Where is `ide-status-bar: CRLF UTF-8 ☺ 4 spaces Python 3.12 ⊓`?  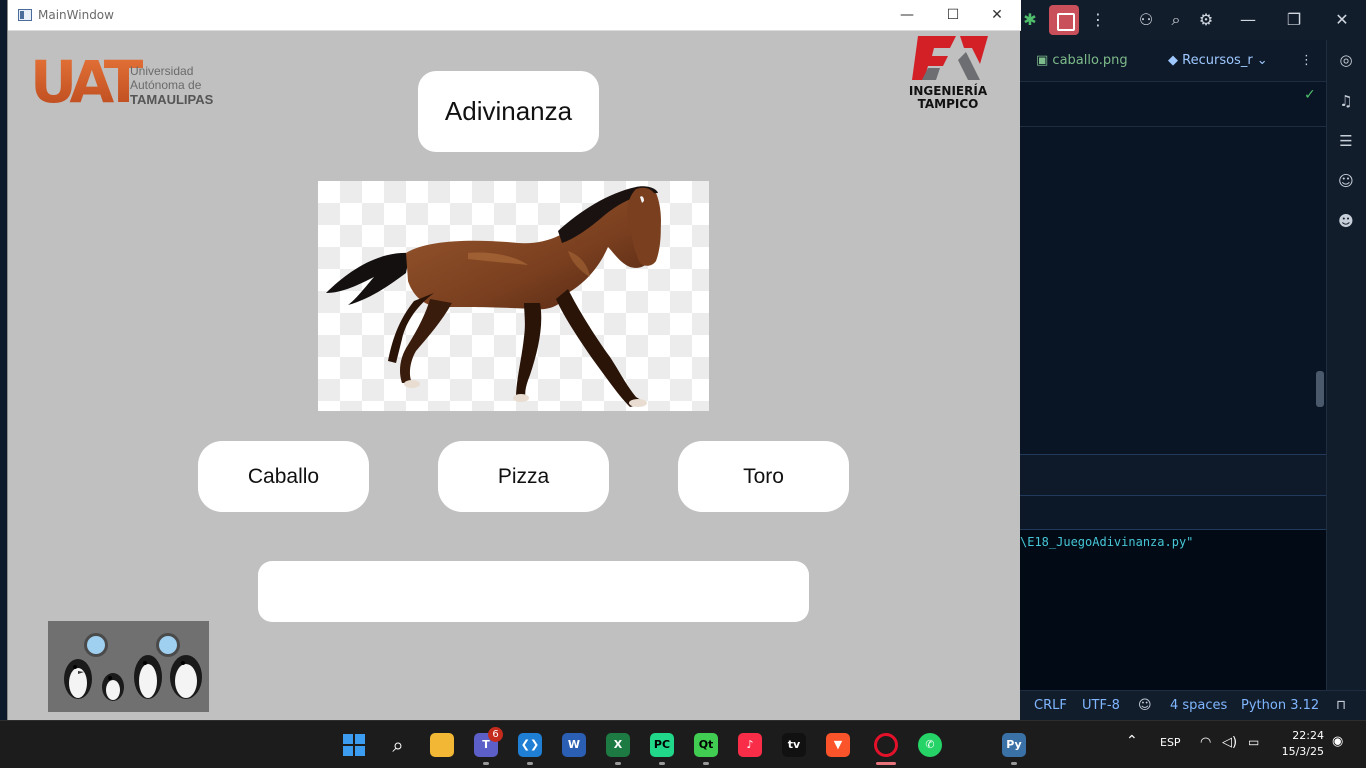 ide-status-bar: CRLF UTF-8 ☺ 4 spaces Python 3.12 ⊓ is located at coordinates (1193, 705).